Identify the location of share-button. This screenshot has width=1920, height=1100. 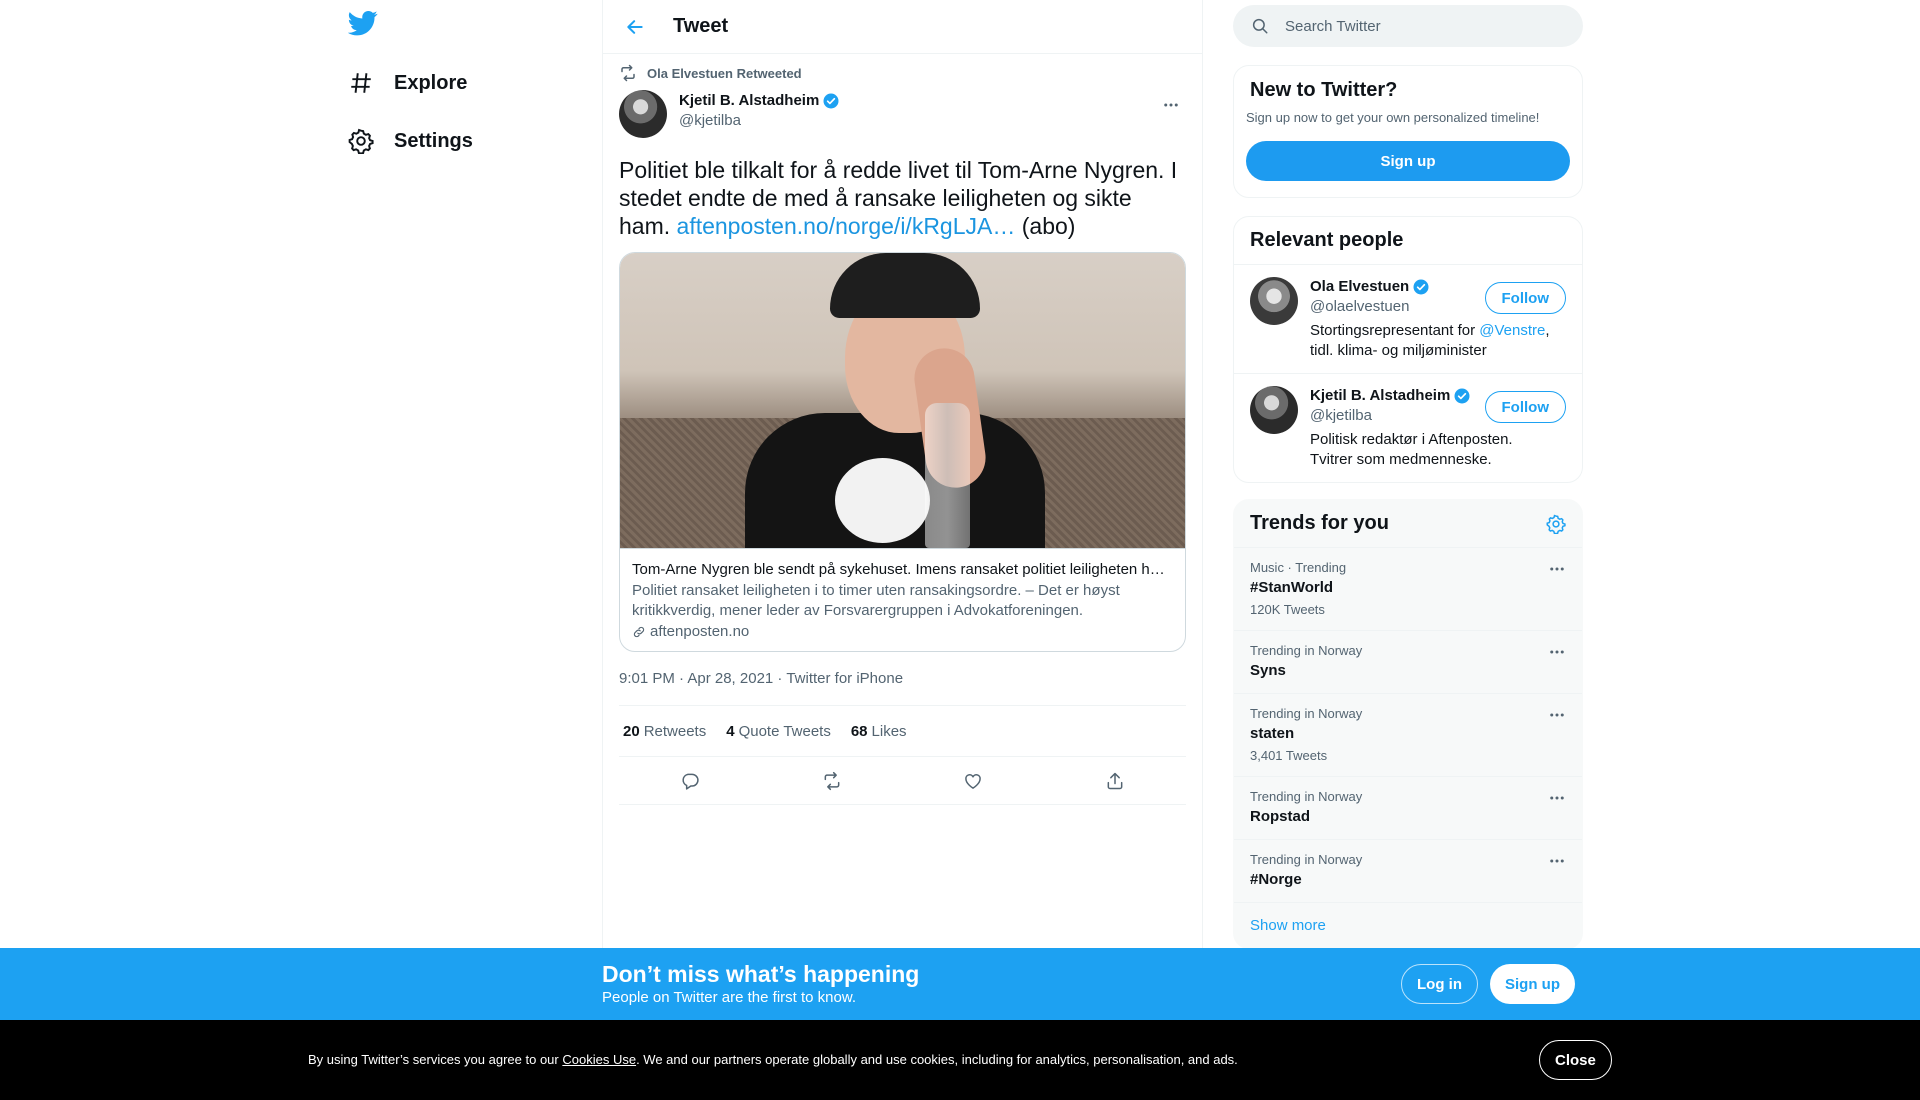
(1115, 781).